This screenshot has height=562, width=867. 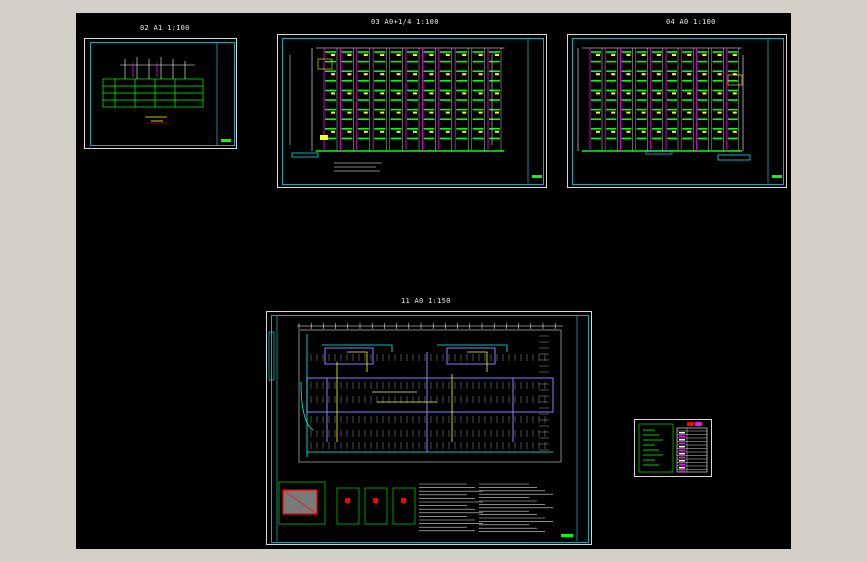 I want to click on sheet-04-drawing, so click(x=679, y=110).